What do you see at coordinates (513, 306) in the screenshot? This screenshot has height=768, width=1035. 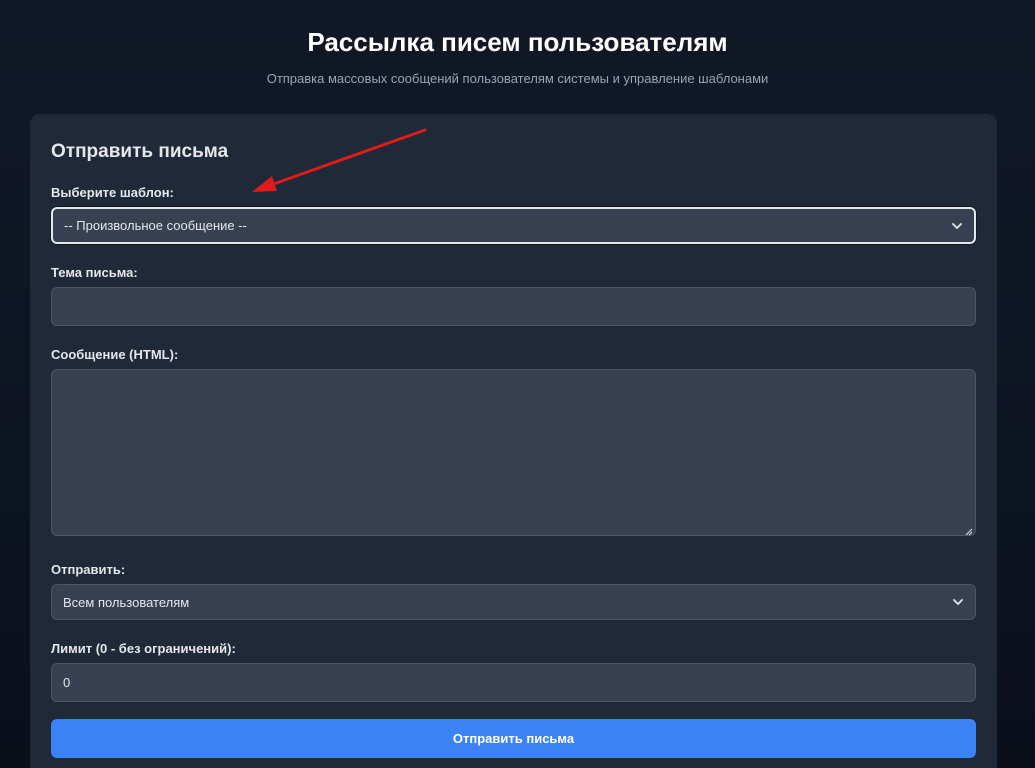 I see `subject-input` at bounding box center [513, 306].